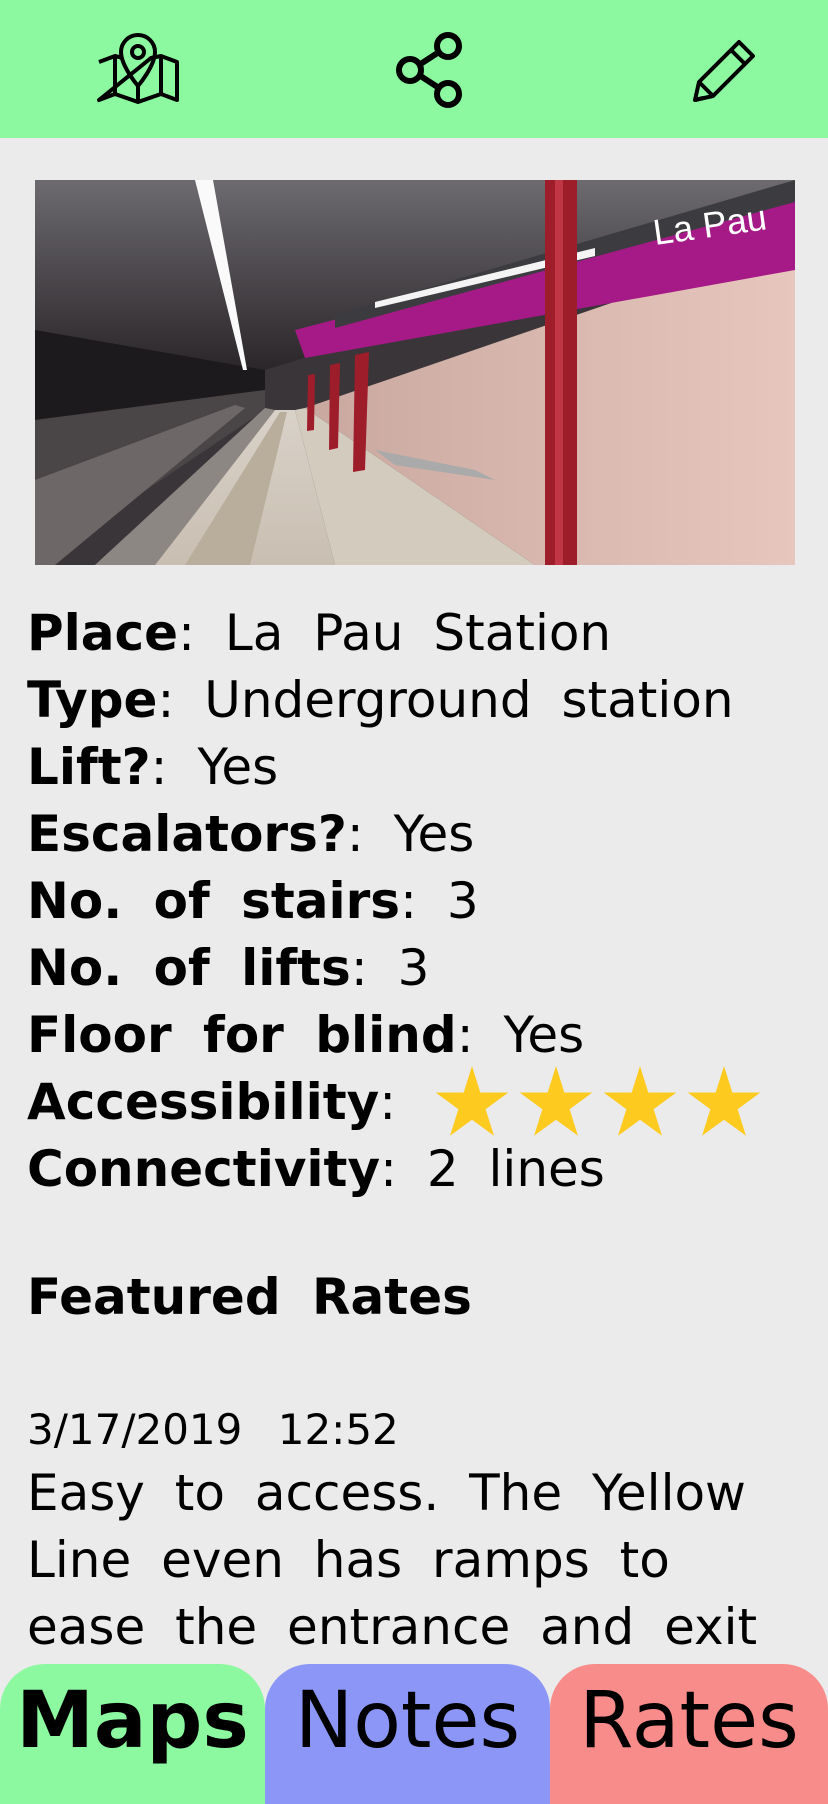 The image size is (828, 1804). I want to click on place-row: Place: La Pau Station, so click(319, 633).